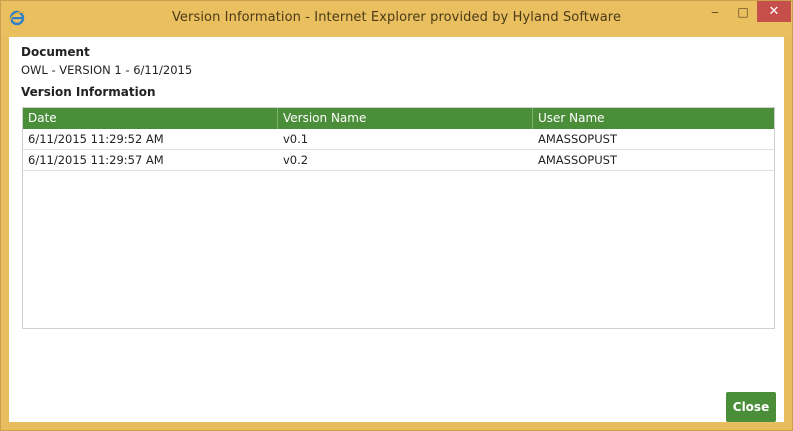 This screenshot has width=793, height=431. Describe the element at coordinates (751, 407) in the screenshot. I see `close-button: Close` at that location.